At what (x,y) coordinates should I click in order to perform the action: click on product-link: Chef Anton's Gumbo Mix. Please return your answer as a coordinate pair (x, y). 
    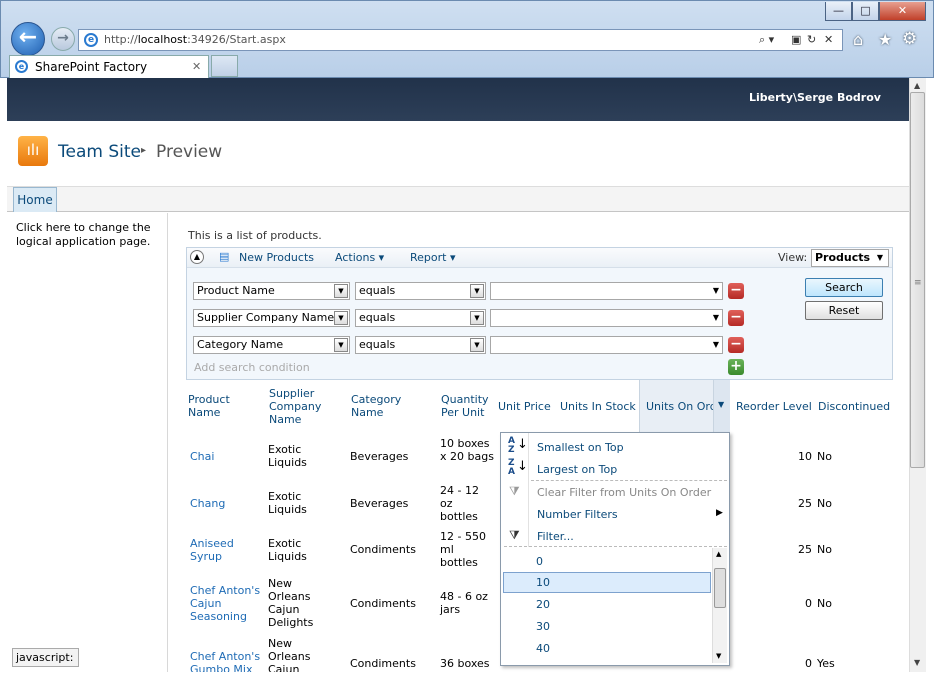
    Looking at the image, I should click on (227, 661).